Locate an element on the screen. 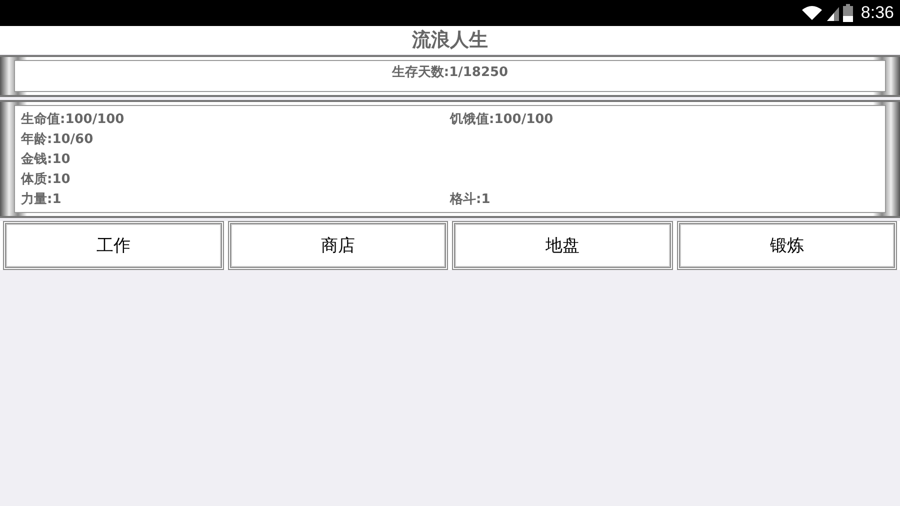 The width and height of the screenshot is (900, 506). signal-icon is located at coordinates (832, 13).